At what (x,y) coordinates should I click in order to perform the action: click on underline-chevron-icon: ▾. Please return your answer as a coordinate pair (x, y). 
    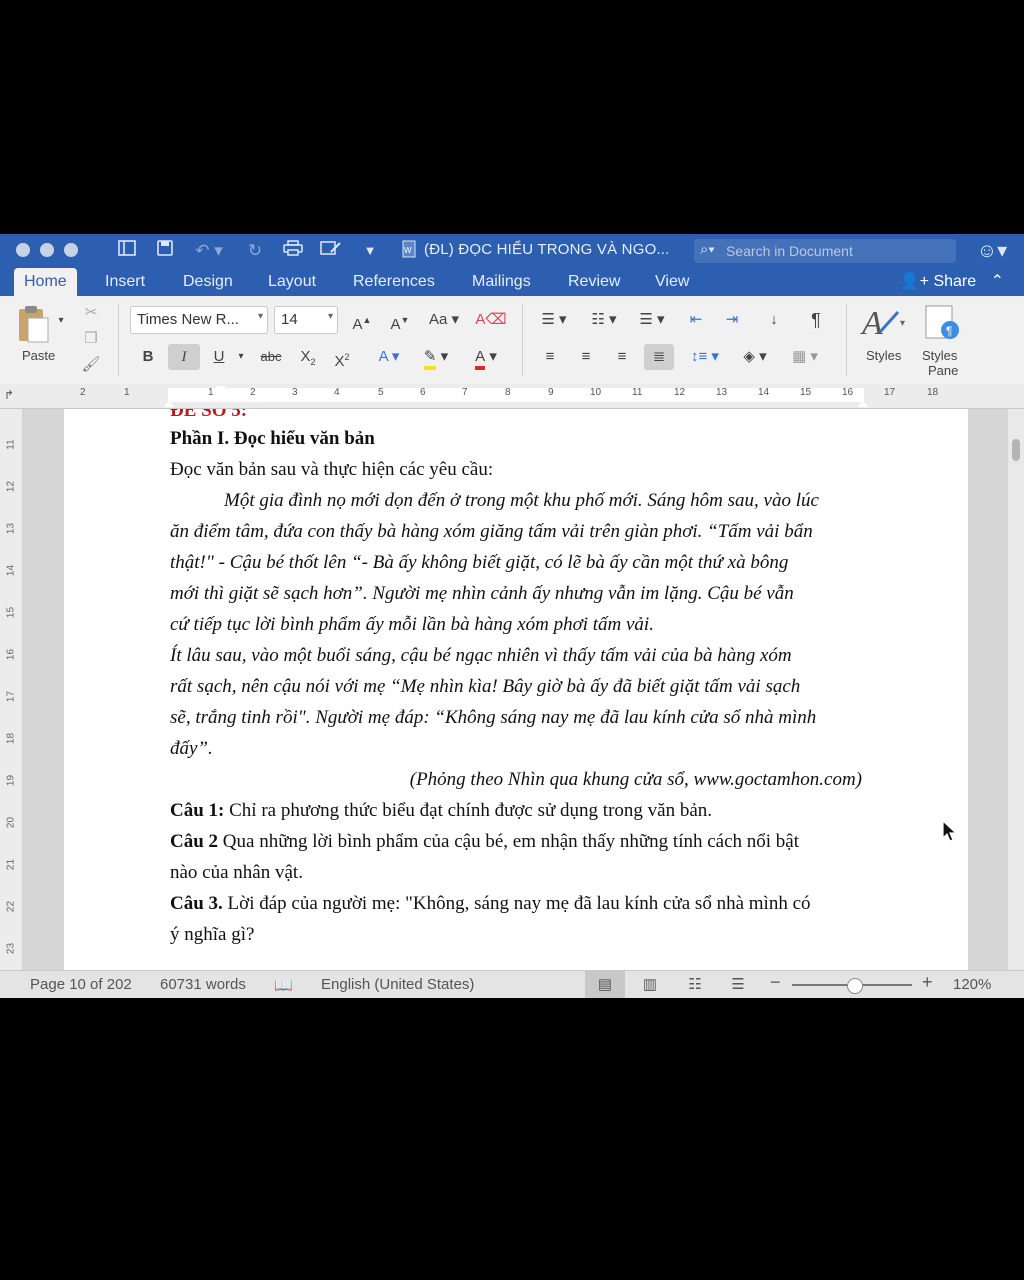
    Looking at the image, I should click on (241, 357).